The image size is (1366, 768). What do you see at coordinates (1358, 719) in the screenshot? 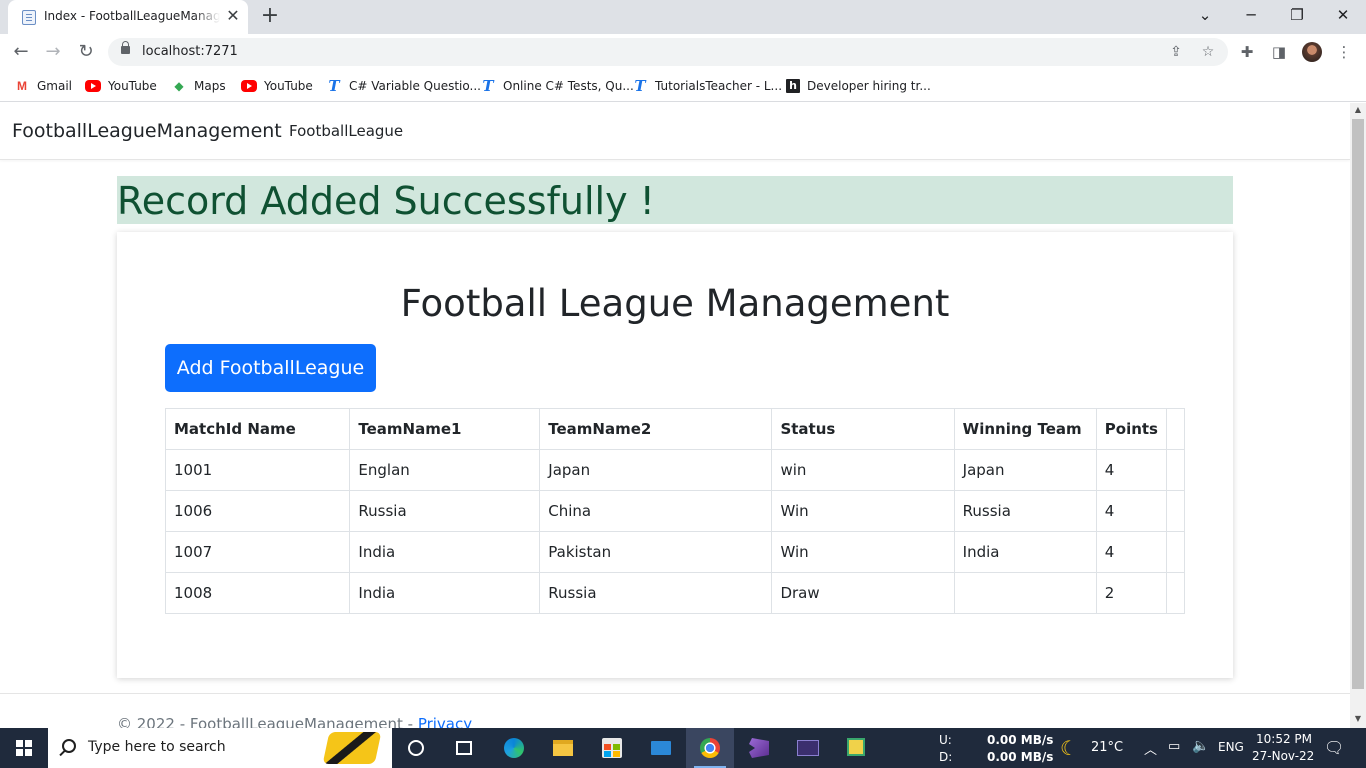
I see `scroll-down-icon: ▼` at bounding box center [1358, 719].